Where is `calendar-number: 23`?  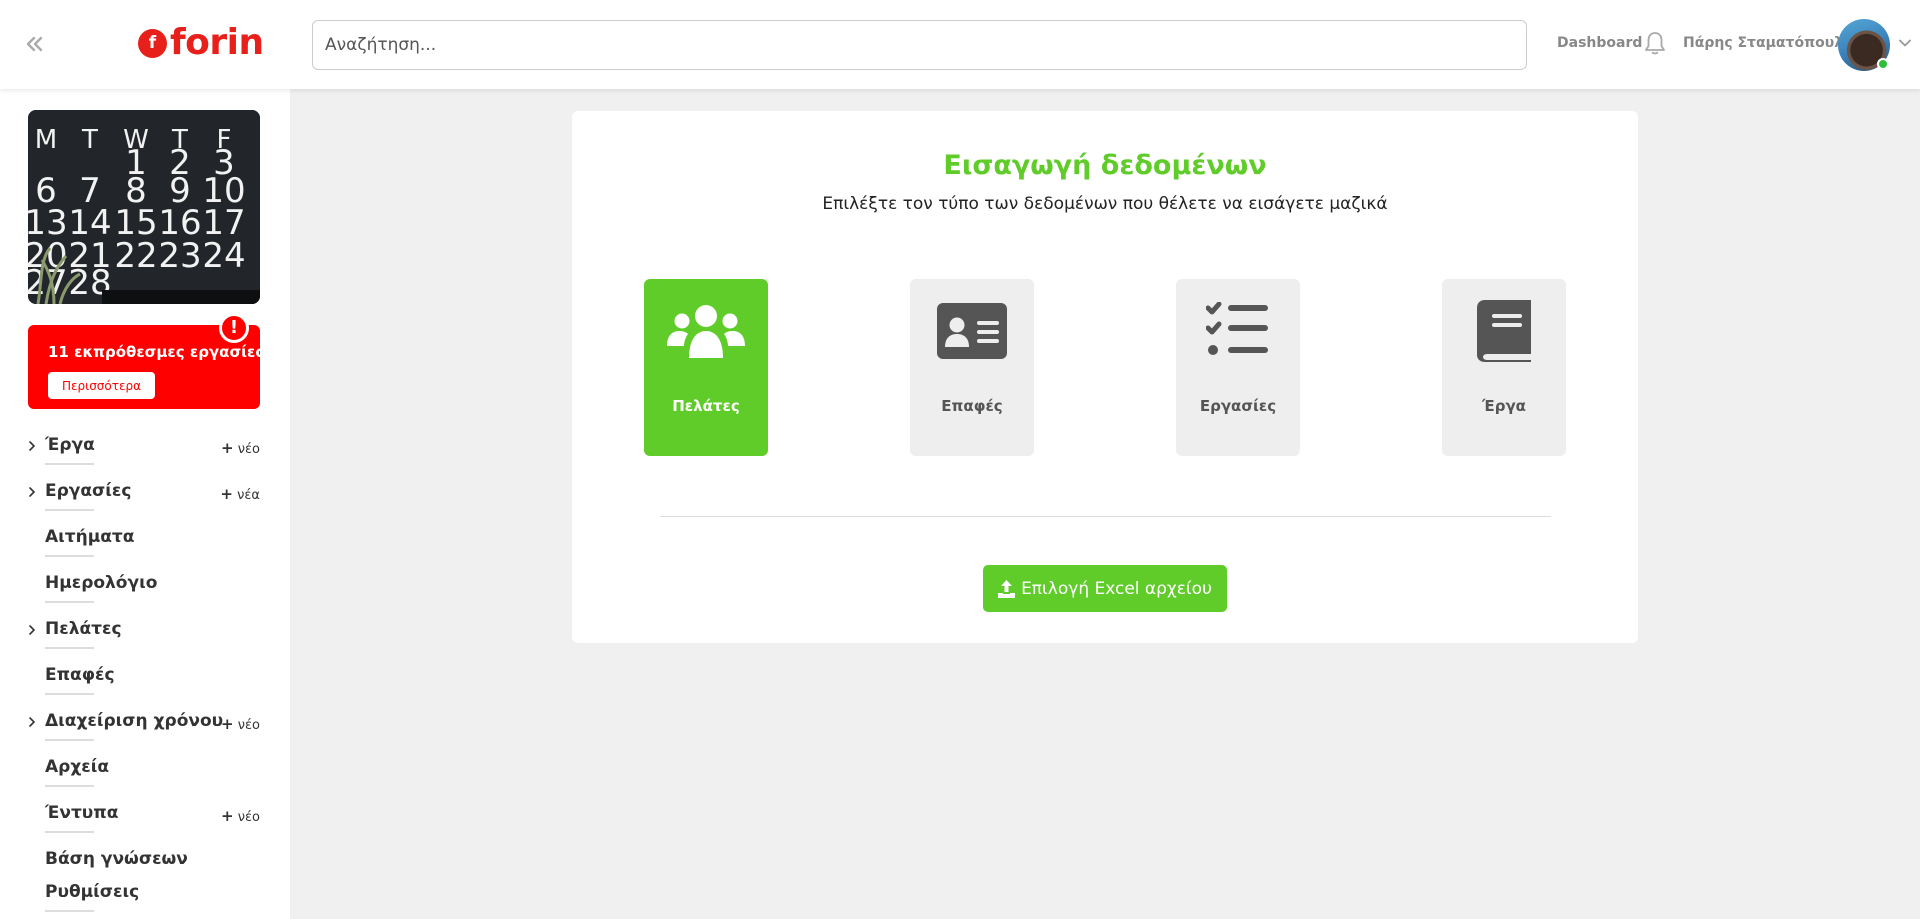 calendar-number: 23 is located at coordinates (179, 256).